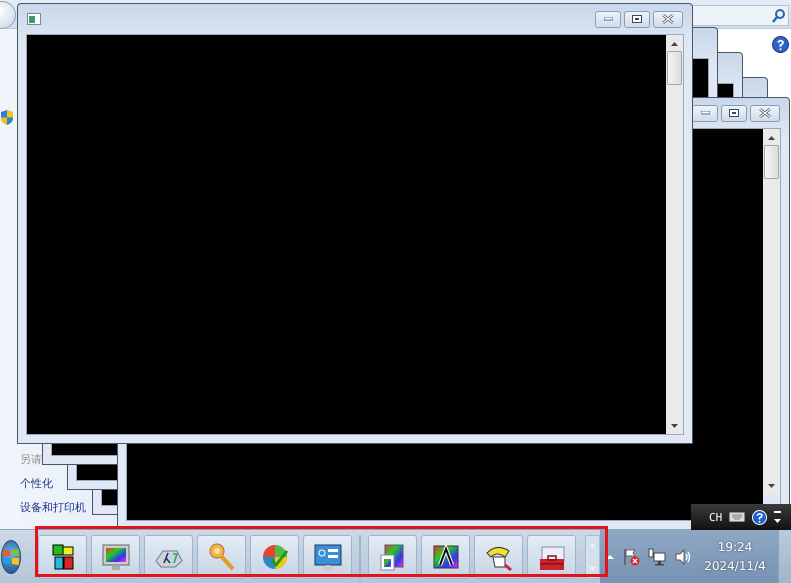 The image size is (791, 583). Describe the element at coordinates (7, 117) in the screenshot. I see `shield-icon` at that location.